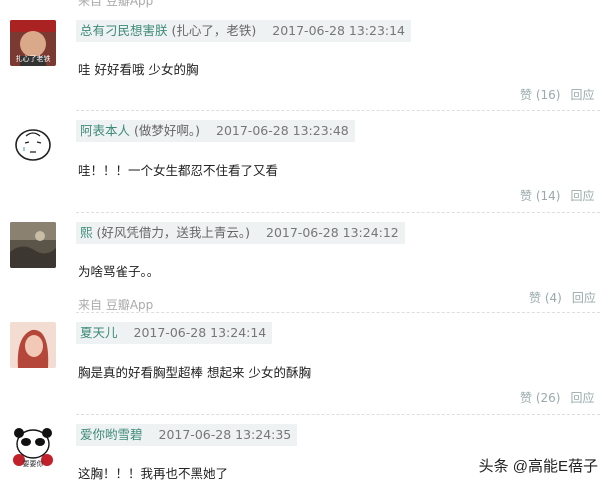  What do you see at coordinates (33, 464) in the screenshot?
I see `avatar-caption: 要要你` at bounding box center [33, 464].